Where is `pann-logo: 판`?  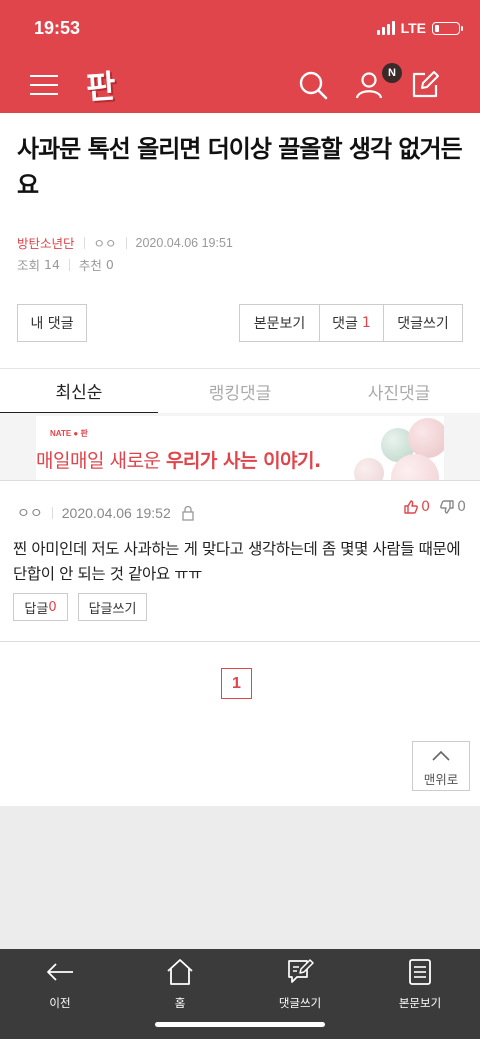
pann-logo: 판 is located at coordinates (100, 85).